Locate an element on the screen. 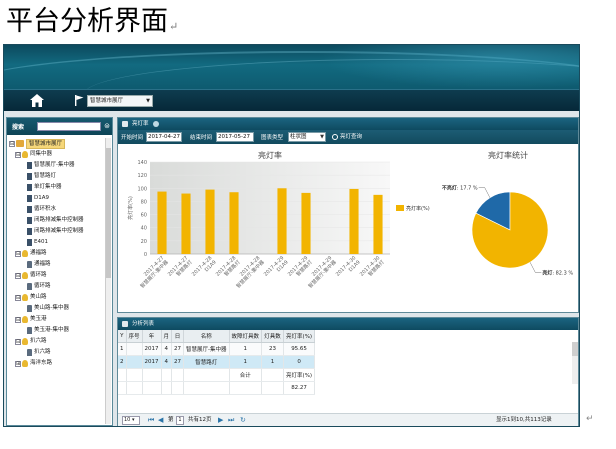 The height and width of the screenshot is (449, 616). tree-item: E401 is located at coordinates (57, 242).